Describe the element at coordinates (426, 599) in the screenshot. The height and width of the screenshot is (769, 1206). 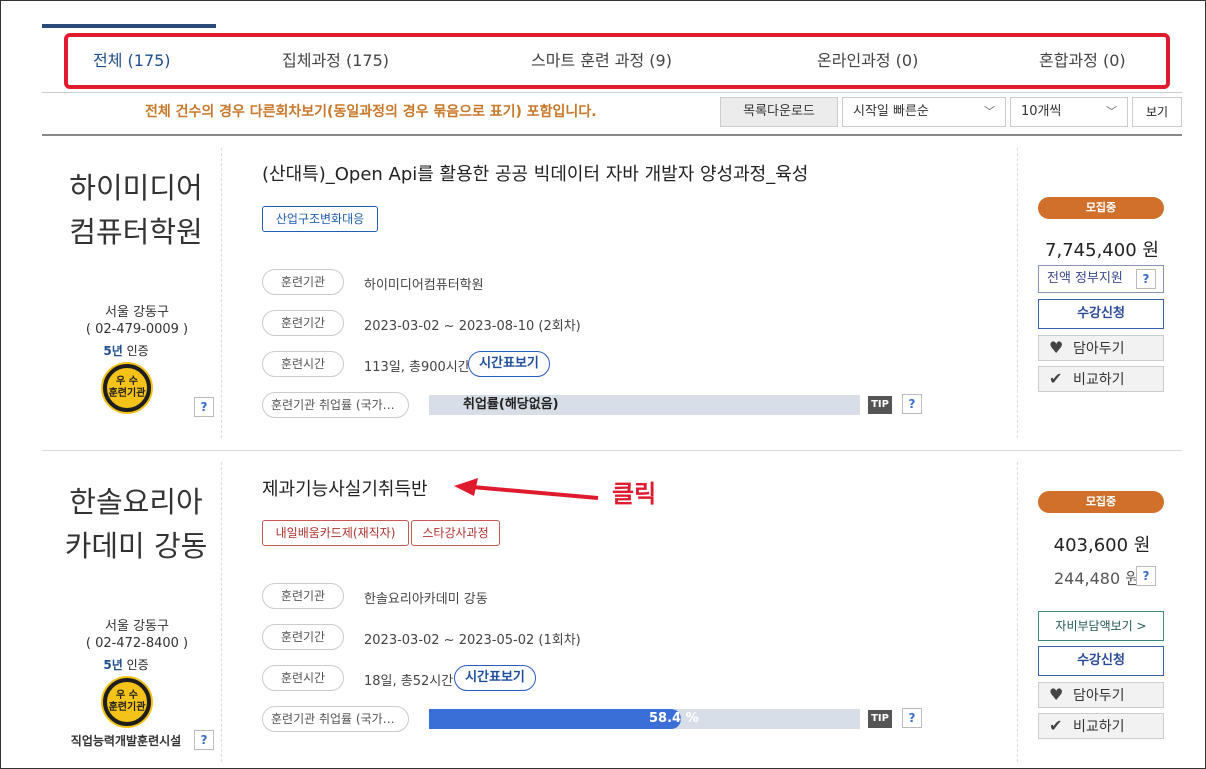
I see `institution-value: 한솔요리아카데미 강동` at that location.